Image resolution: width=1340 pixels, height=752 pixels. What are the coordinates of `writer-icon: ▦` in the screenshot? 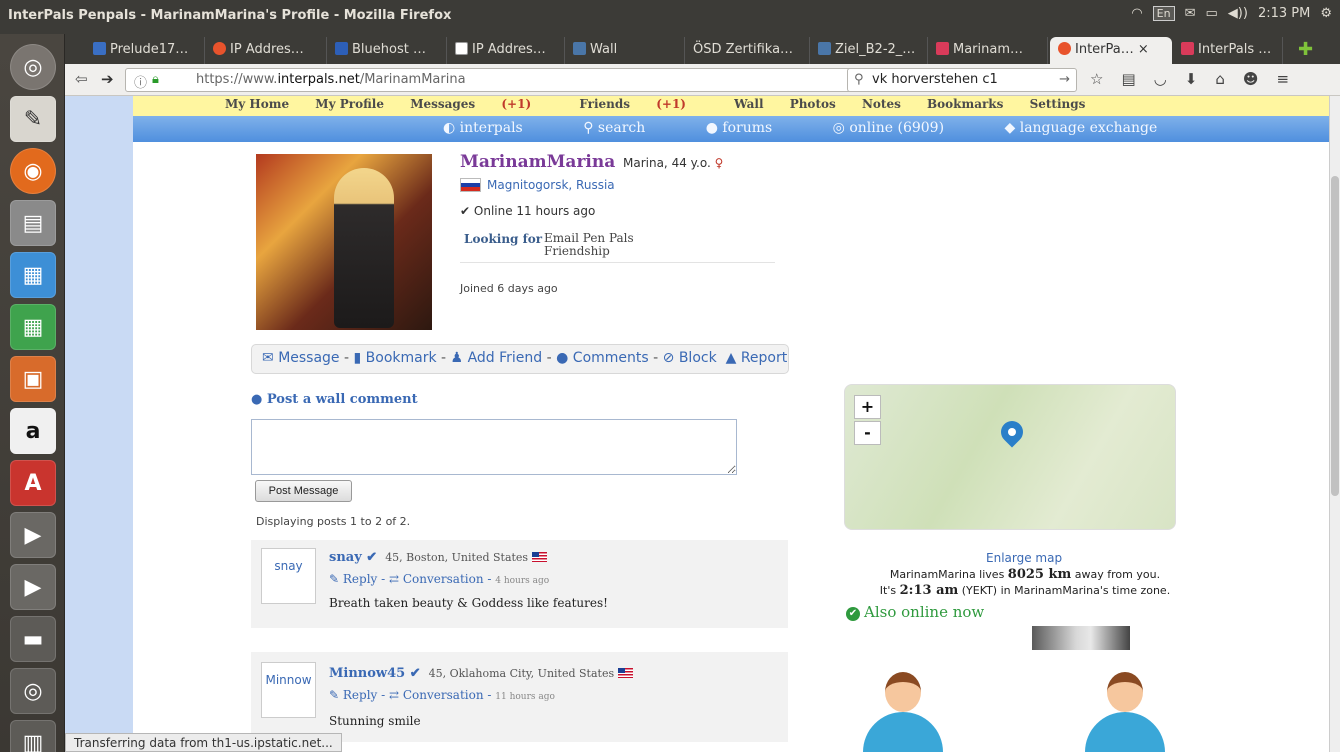 It's located at (33, 275).